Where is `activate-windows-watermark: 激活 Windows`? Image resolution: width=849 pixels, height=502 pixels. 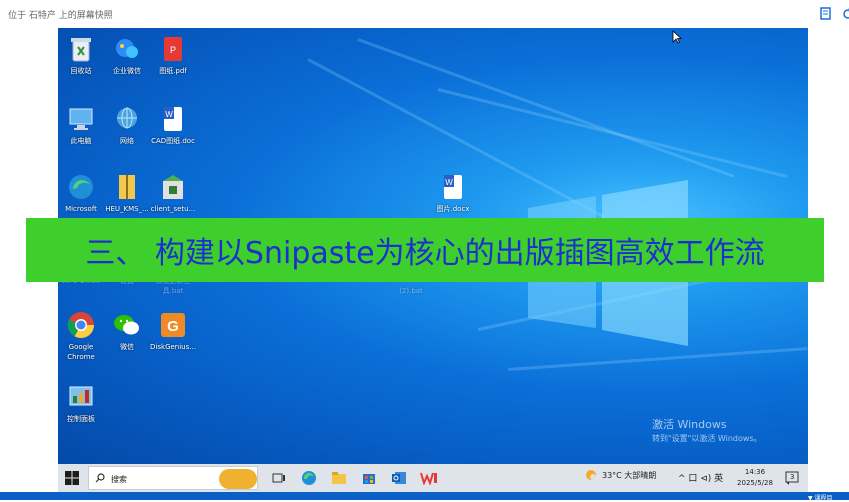
activate-windows-watermark: 激活 Windows is located at coordinates (689, 424).